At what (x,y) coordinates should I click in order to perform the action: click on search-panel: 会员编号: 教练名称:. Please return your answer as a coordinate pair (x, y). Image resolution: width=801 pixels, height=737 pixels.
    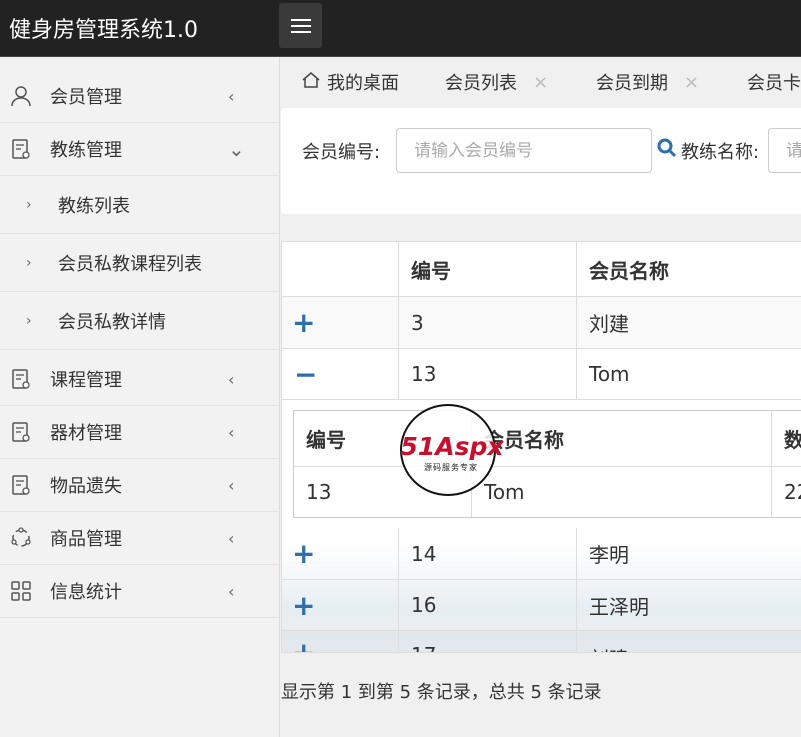
    Looking at the image, I should click on (541, 161).